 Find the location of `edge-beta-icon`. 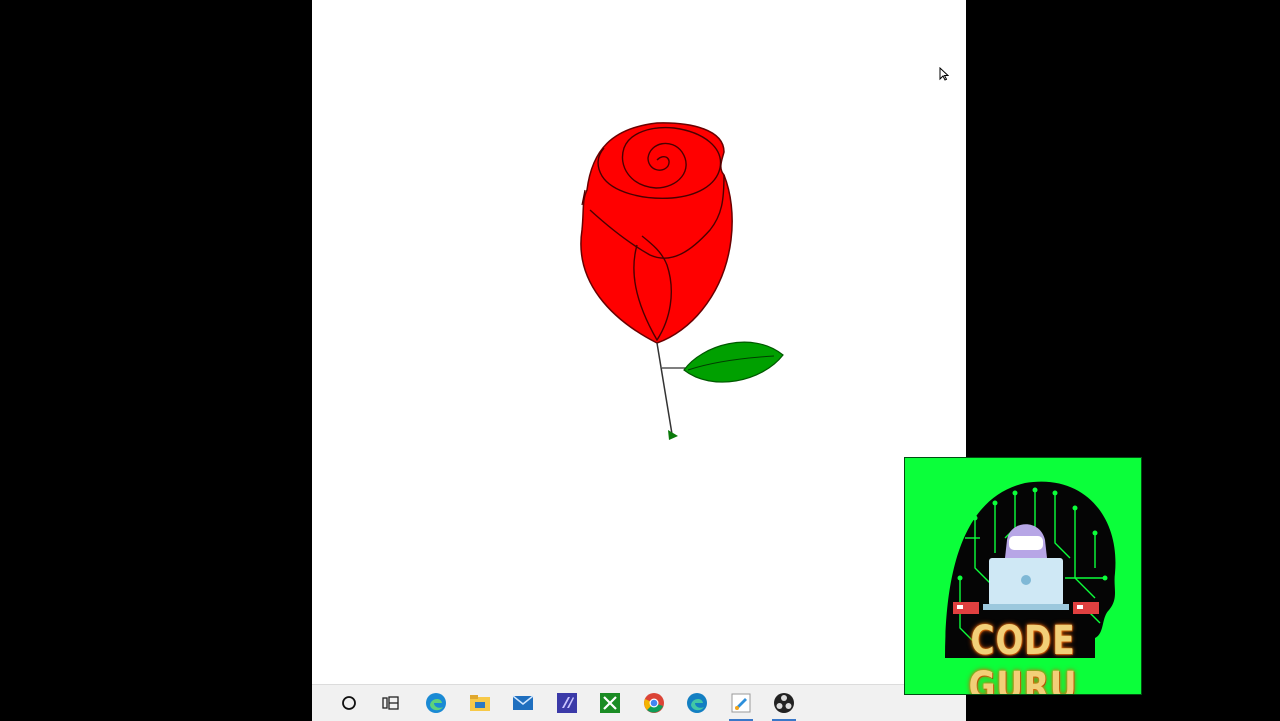

edge-beta-icon is located at coordinates (697, 703).